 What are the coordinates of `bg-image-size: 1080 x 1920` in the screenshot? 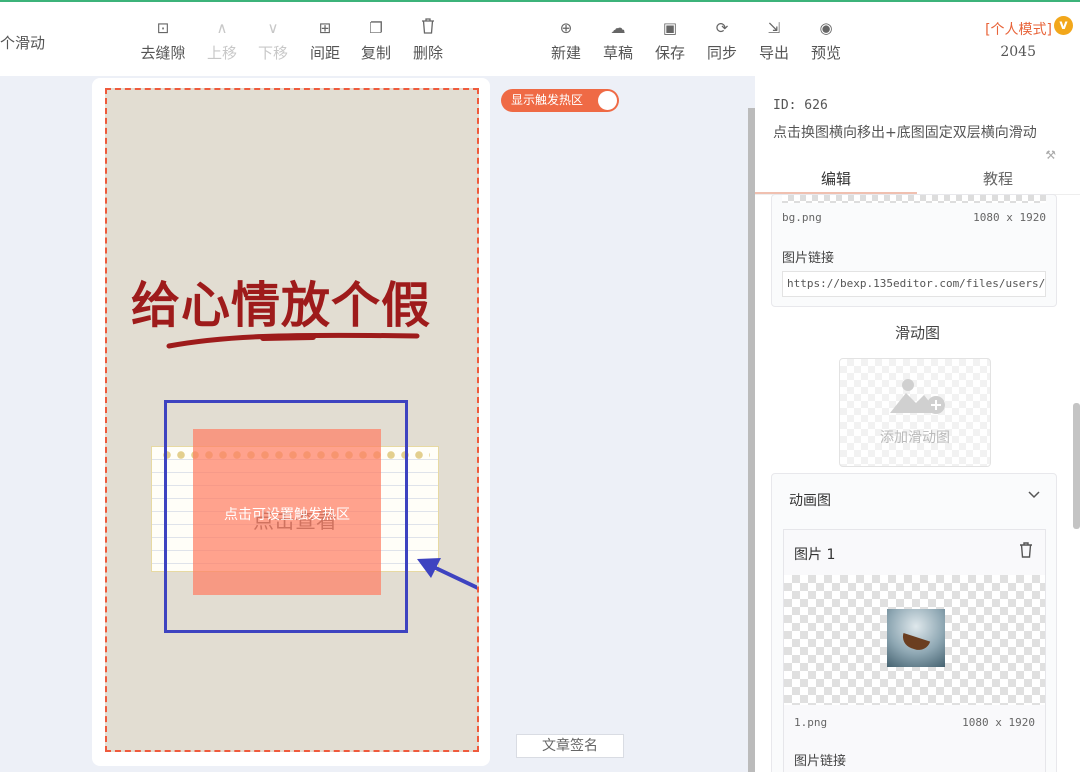 It's located at (1009, 217).